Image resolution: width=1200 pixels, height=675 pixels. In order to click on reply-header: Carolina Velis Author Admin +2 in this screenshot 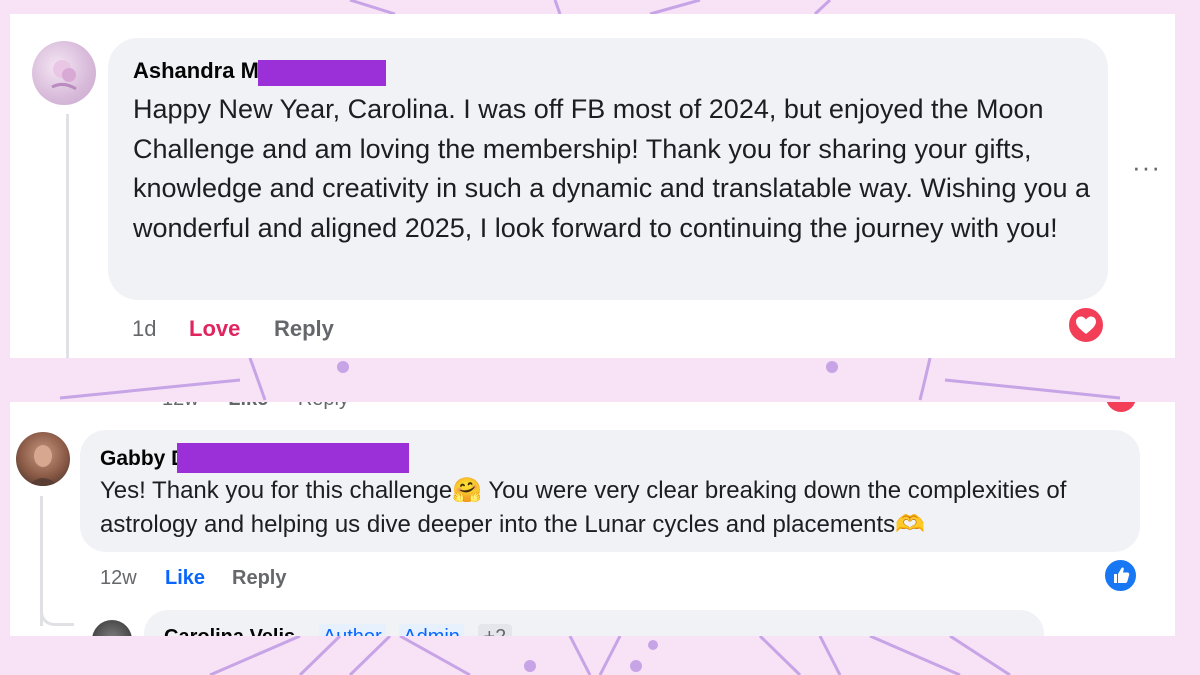, I will do `click(338, 630)`.